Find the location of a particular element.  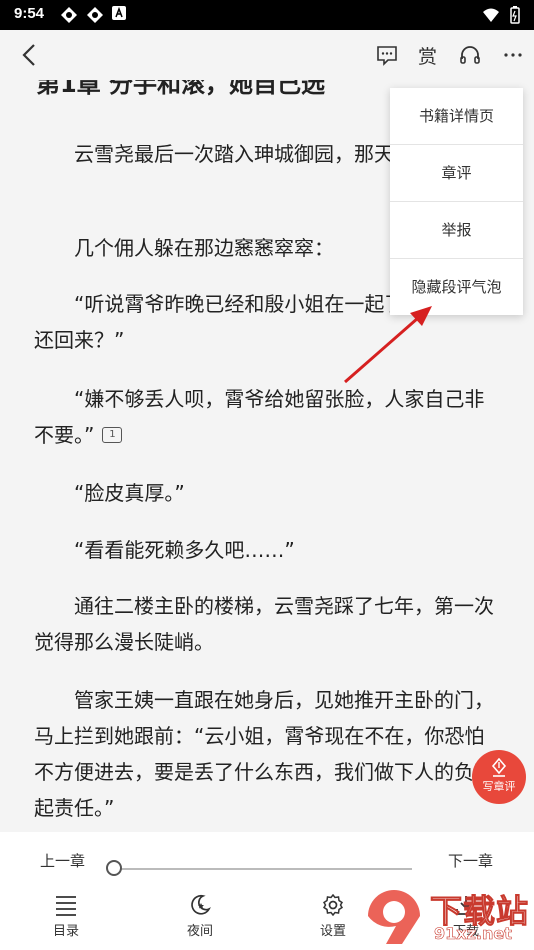

annotation-arrow is located at coordinates (388, 345).